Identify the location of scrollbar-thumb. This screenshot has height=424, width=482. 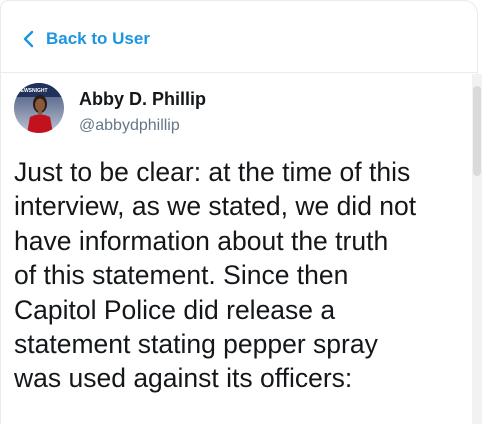
(477, 131).